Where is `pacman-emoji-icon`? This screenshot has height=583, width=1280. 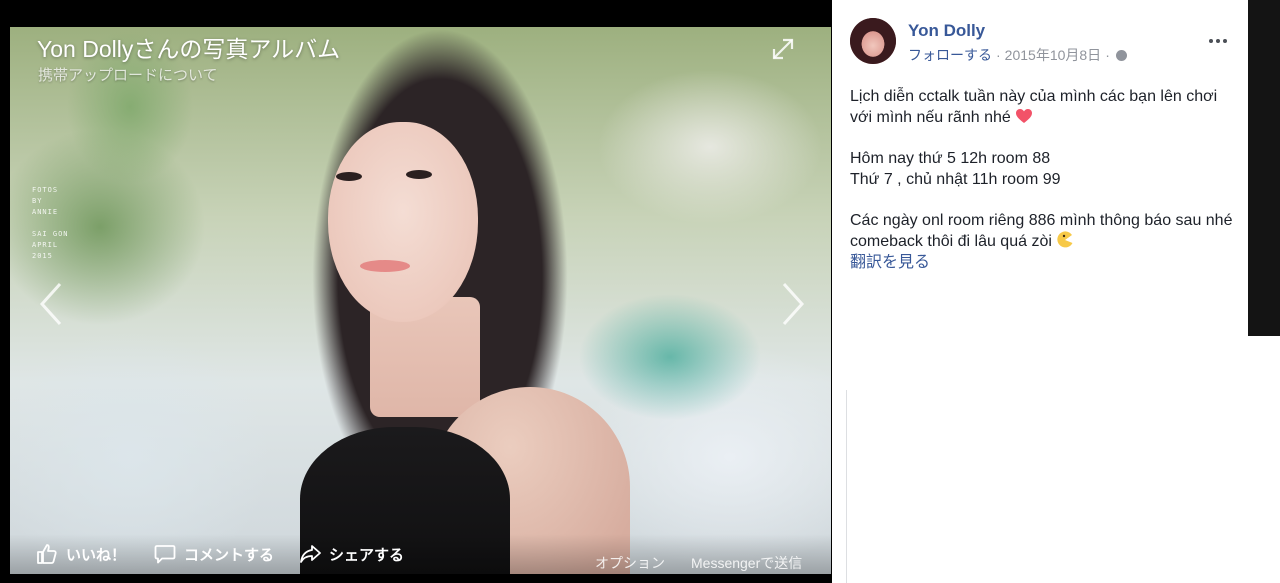 pacman-emoji-icon is located at coordinates (1065, 239).